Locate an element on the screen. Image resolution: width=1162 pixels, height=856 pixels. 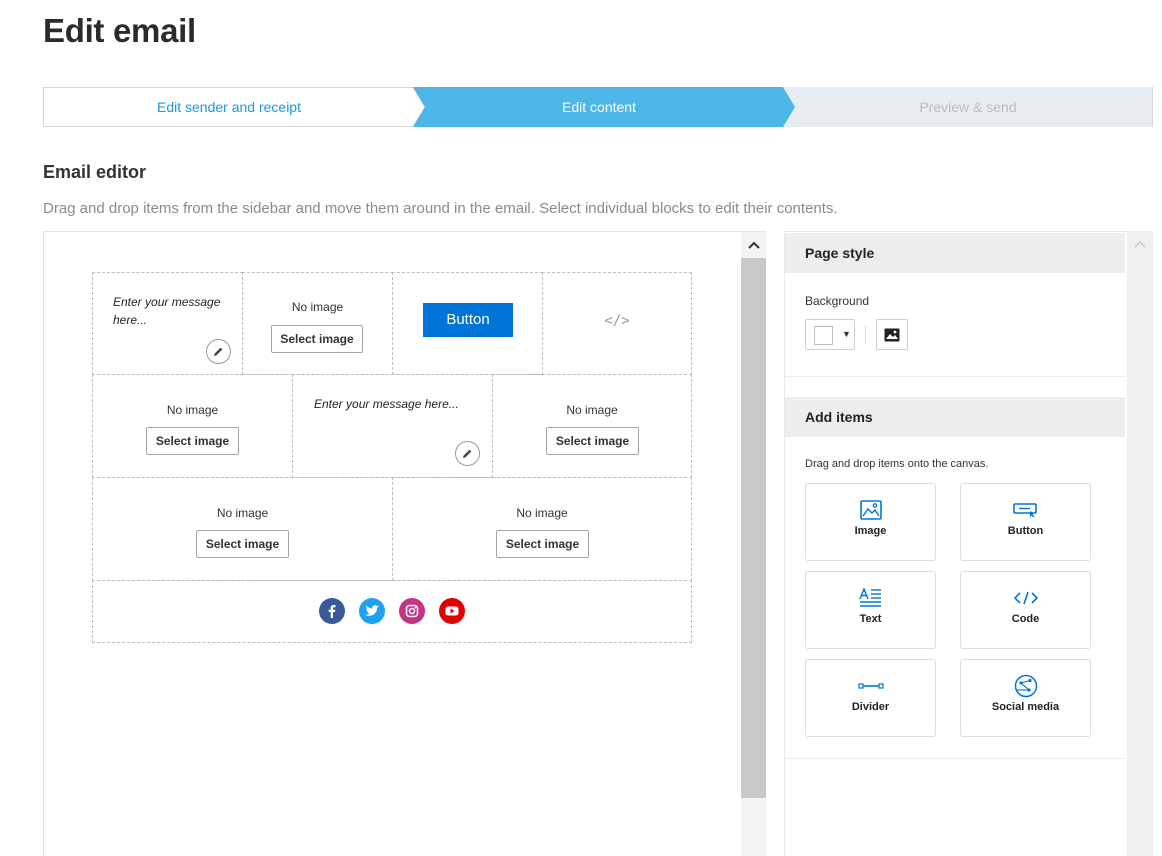
background-image-button is located at coordinates (892, 334).